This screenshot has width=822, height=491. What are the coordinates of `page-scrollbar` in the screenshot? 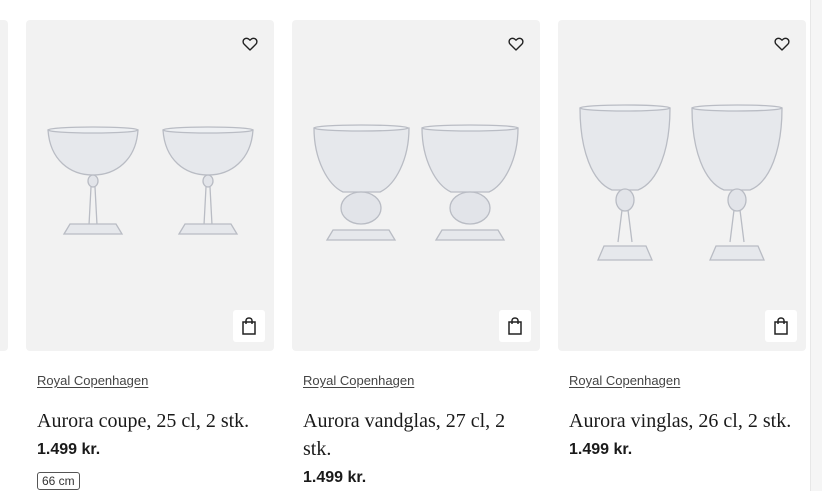 It's located at (816, 245).